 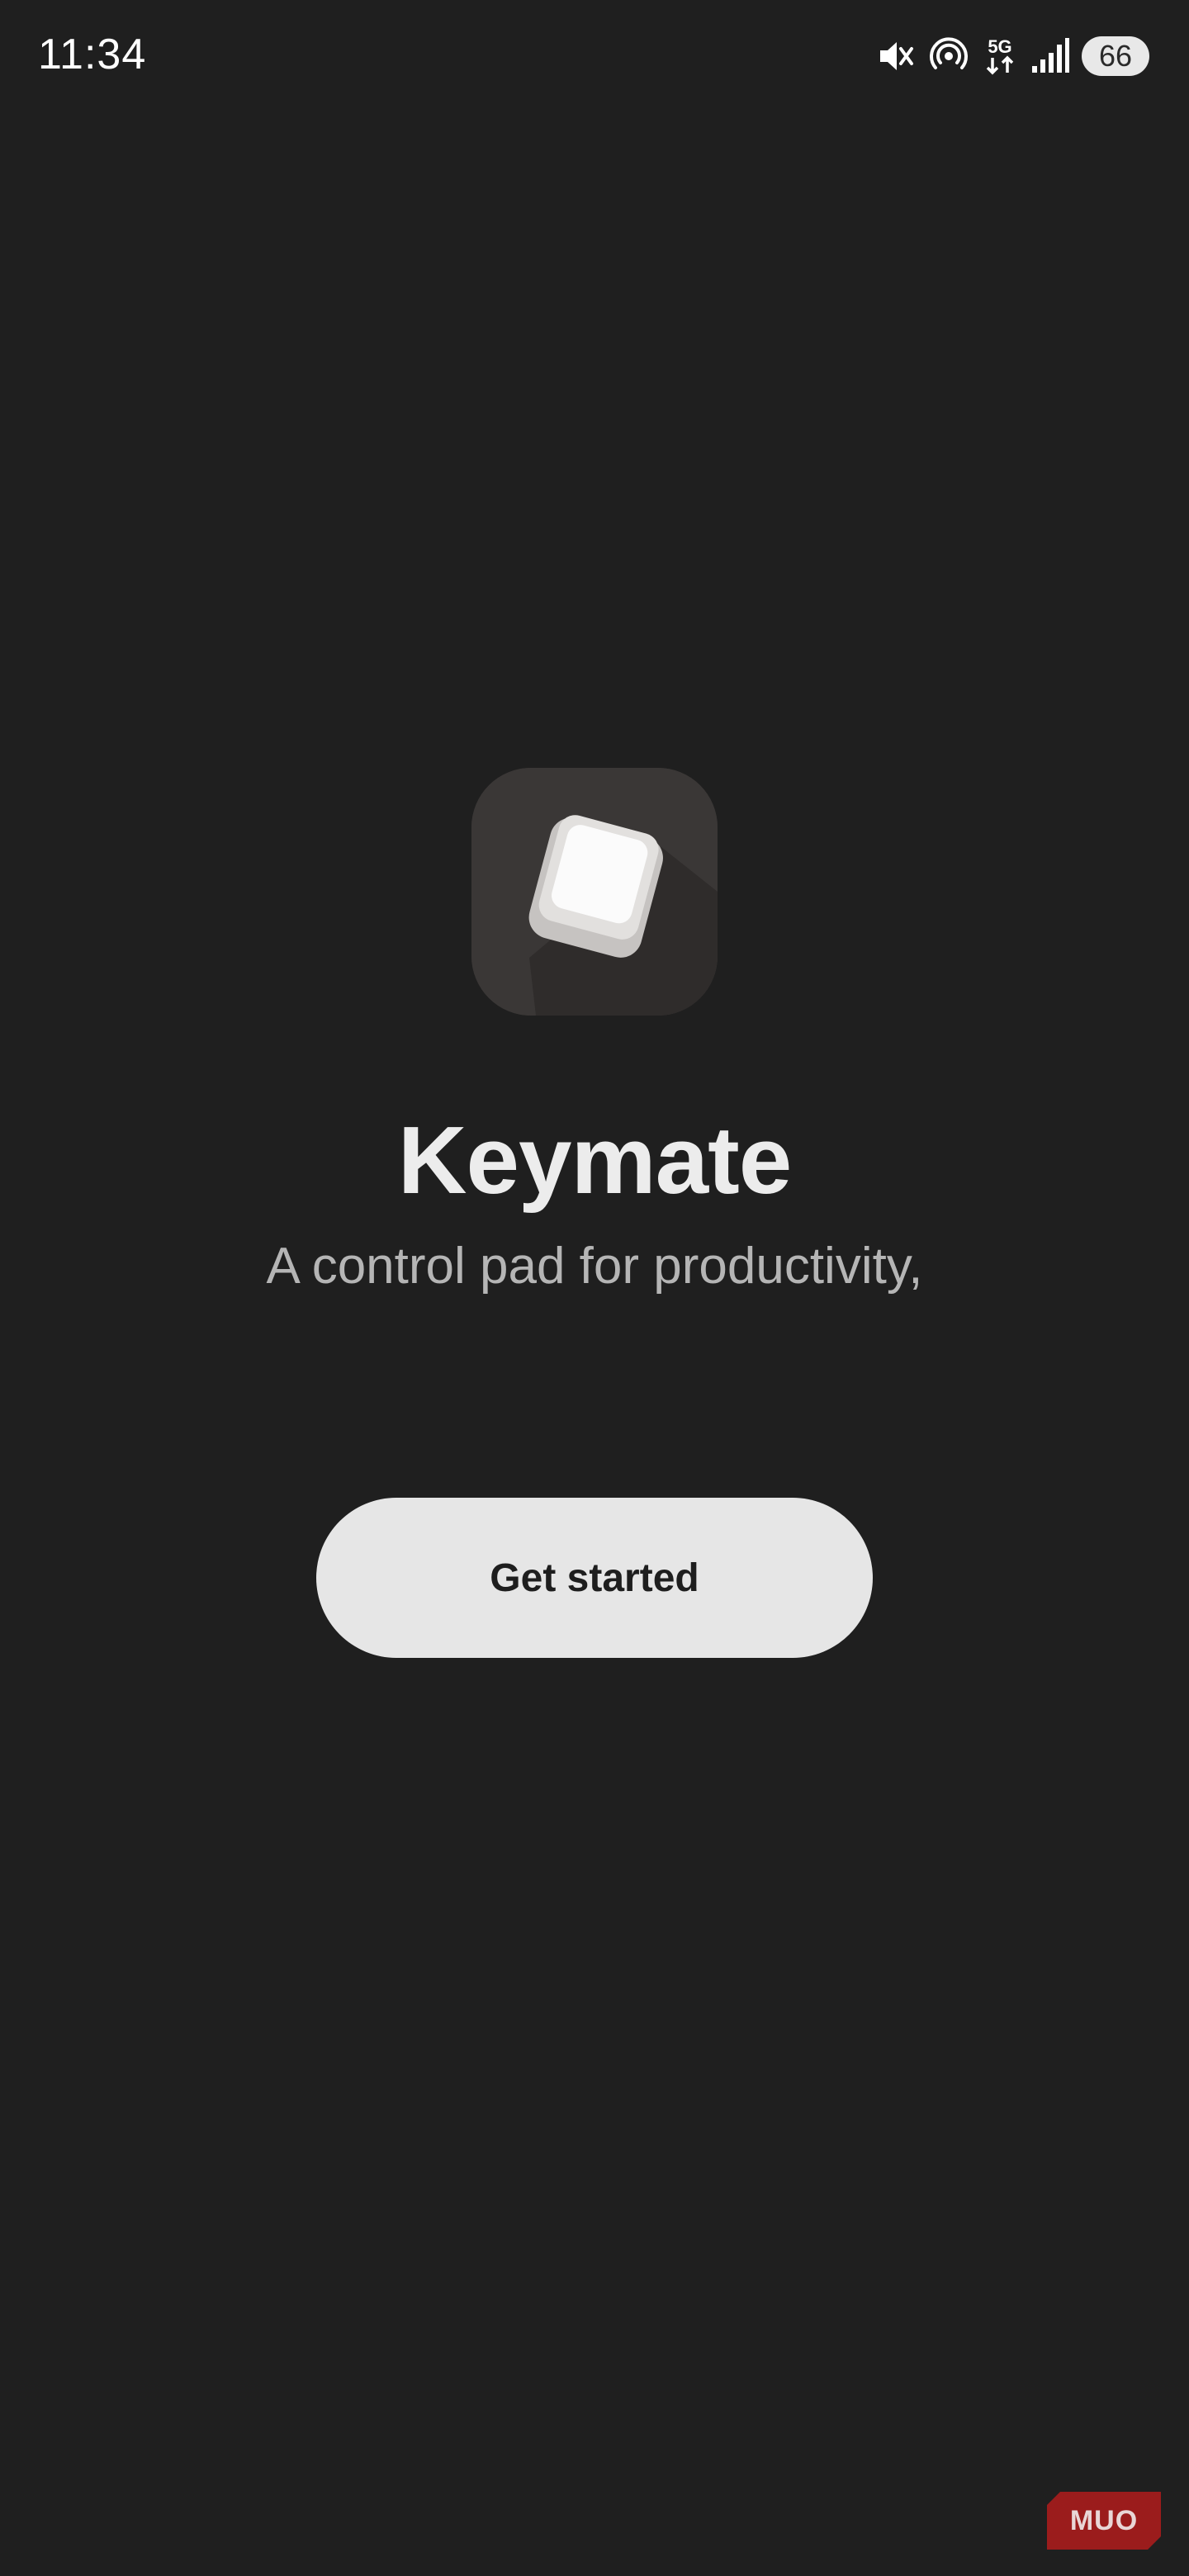 I want to click on status-bar: 11:34 5G 66, so click(x=594, y=58).